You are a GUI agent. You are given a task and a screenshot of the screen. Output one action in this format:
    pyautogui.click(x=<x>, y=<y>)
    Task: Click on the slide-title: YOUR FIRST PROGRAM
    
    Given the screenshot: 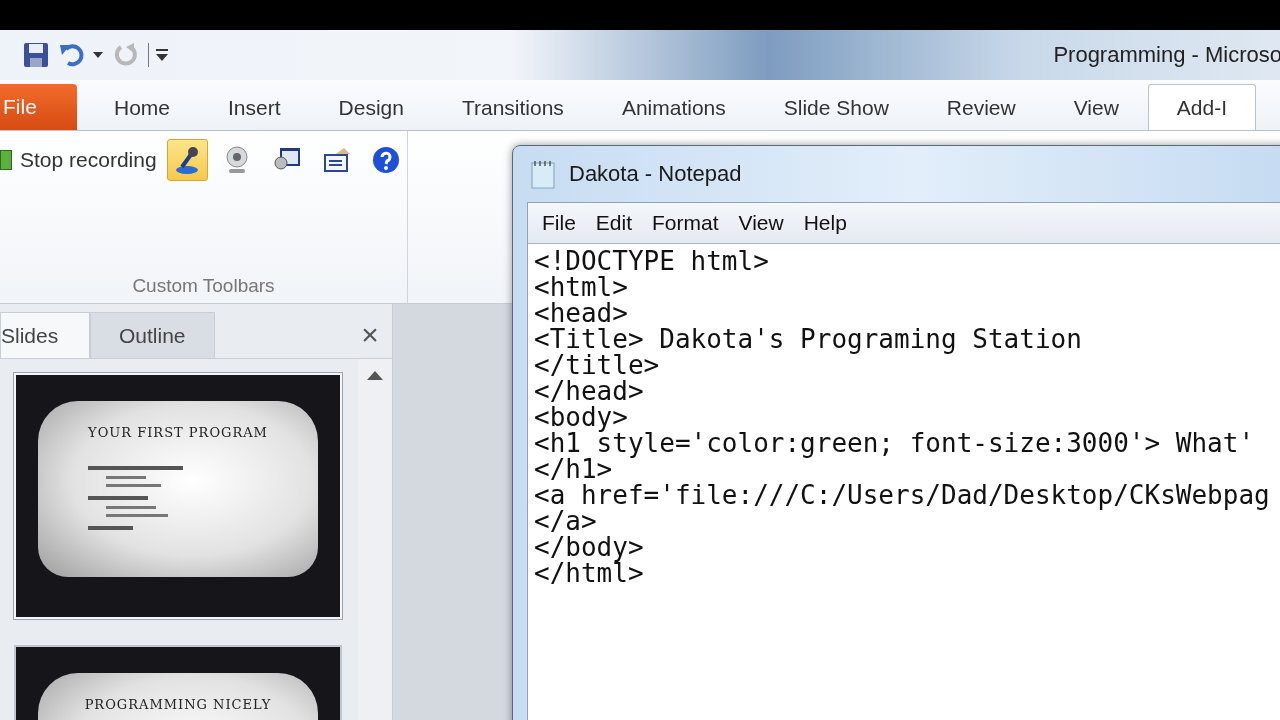 What is the action you would take?
    pyautogui.click(x=178, y=432)
    